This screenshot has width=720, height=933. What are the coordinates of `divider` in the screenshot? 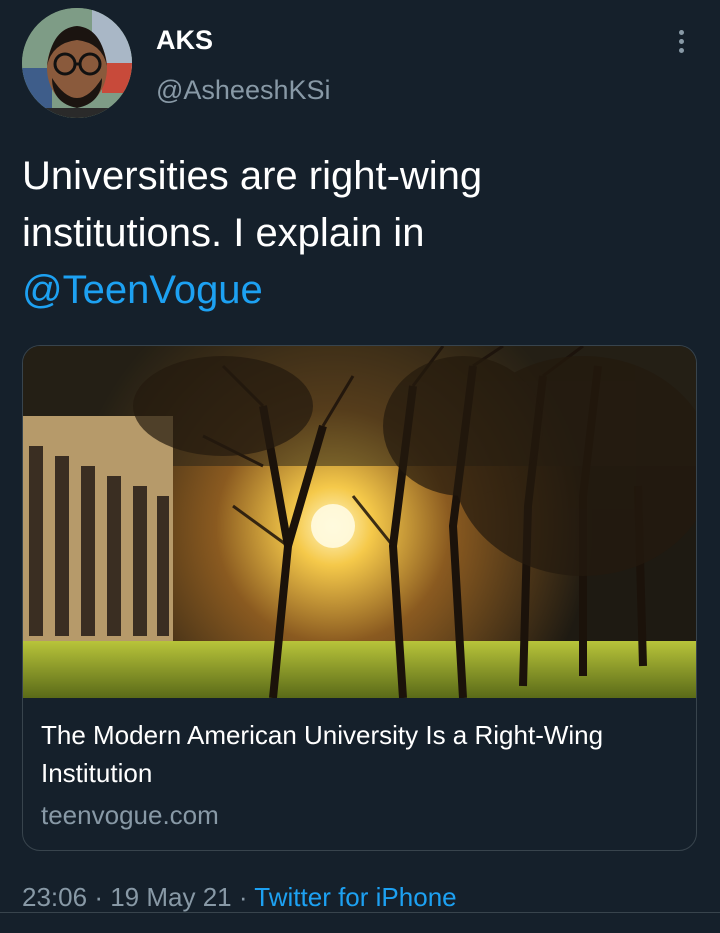 It's located at (360, 912).